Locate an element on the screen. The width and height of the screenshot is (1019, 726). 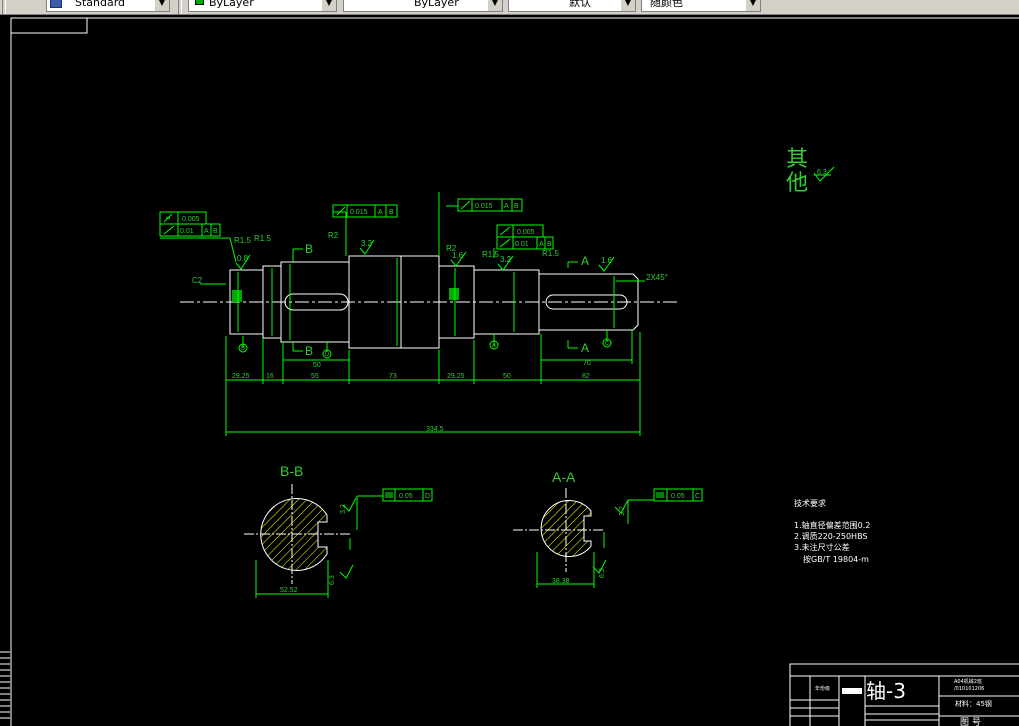
title-block-label: 年份级 is located at coordinates (822, 688).